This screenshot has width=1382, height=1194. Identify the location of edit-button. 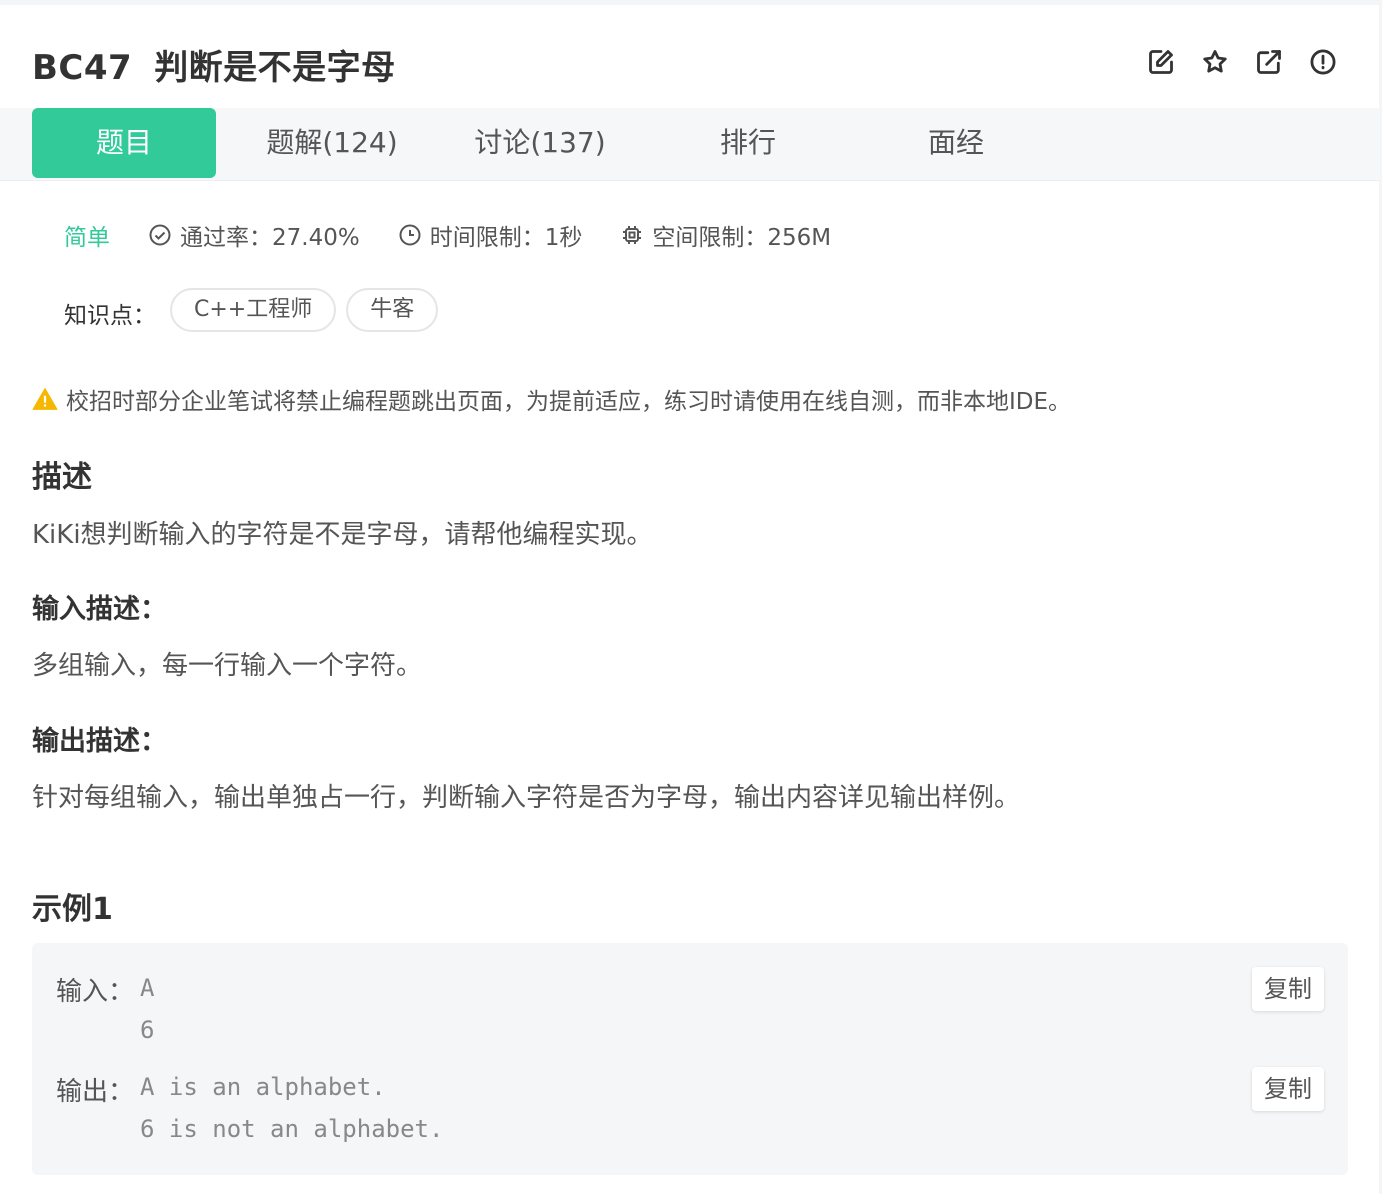
(1161, 62).